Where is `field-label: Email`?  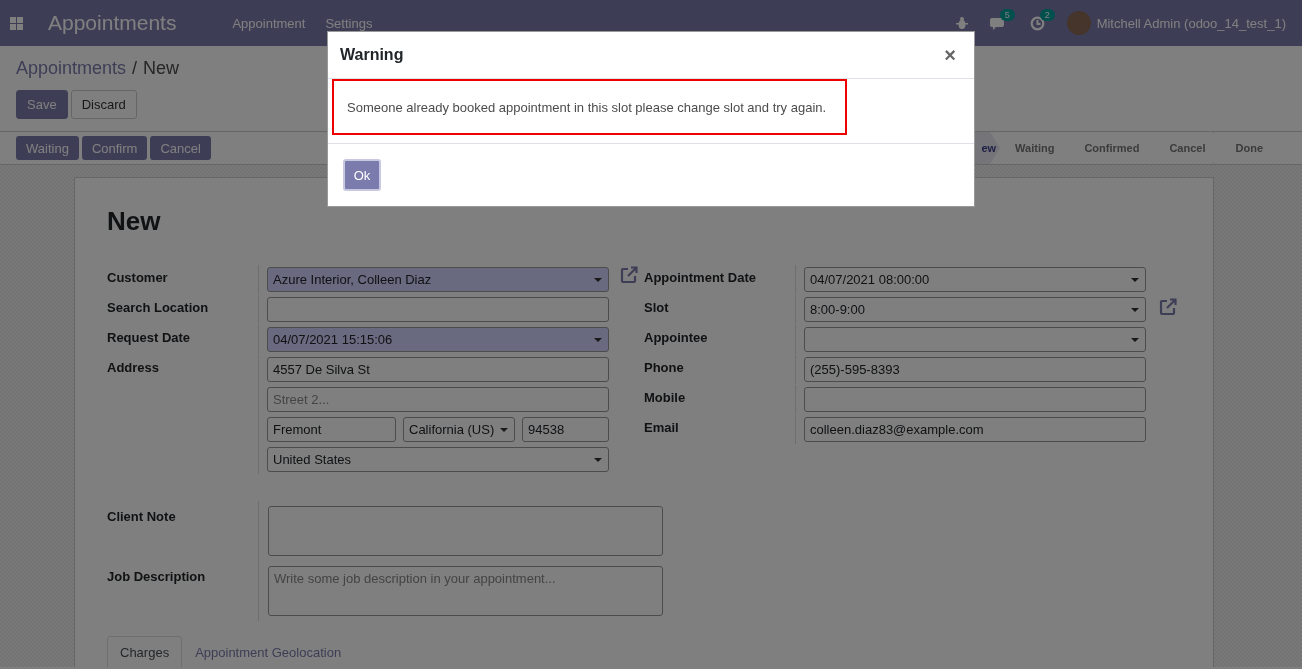 field-label: Email is located at coordinates (661, 427).